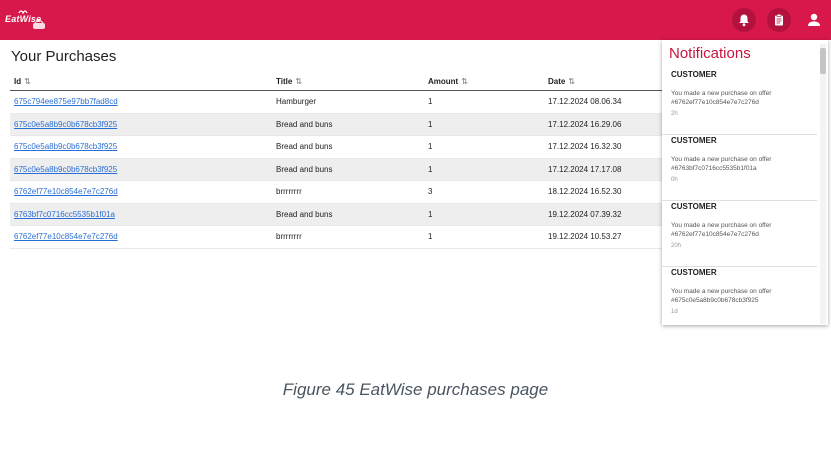 This screenshot has height=461, width=831. What do you see at coordinates (710, 53) in the screenshot?
I see `notifications-title: Notifications` at bounding box center [710, 53].